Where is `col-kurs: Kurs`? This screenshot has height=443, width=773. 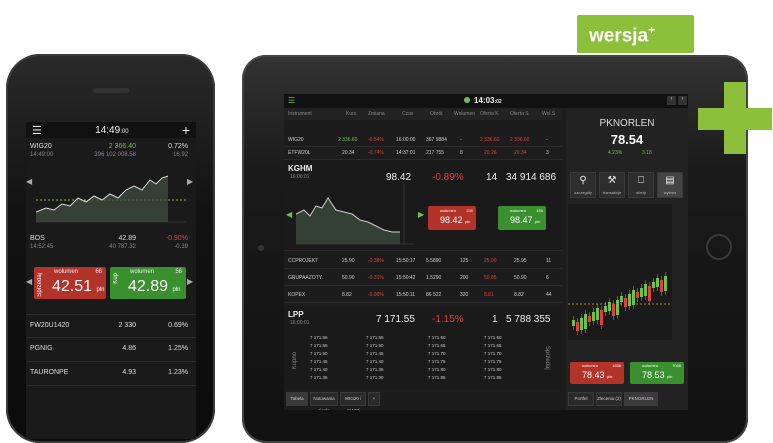
col-kurs: Kurs is located at coordinates (351, 114).